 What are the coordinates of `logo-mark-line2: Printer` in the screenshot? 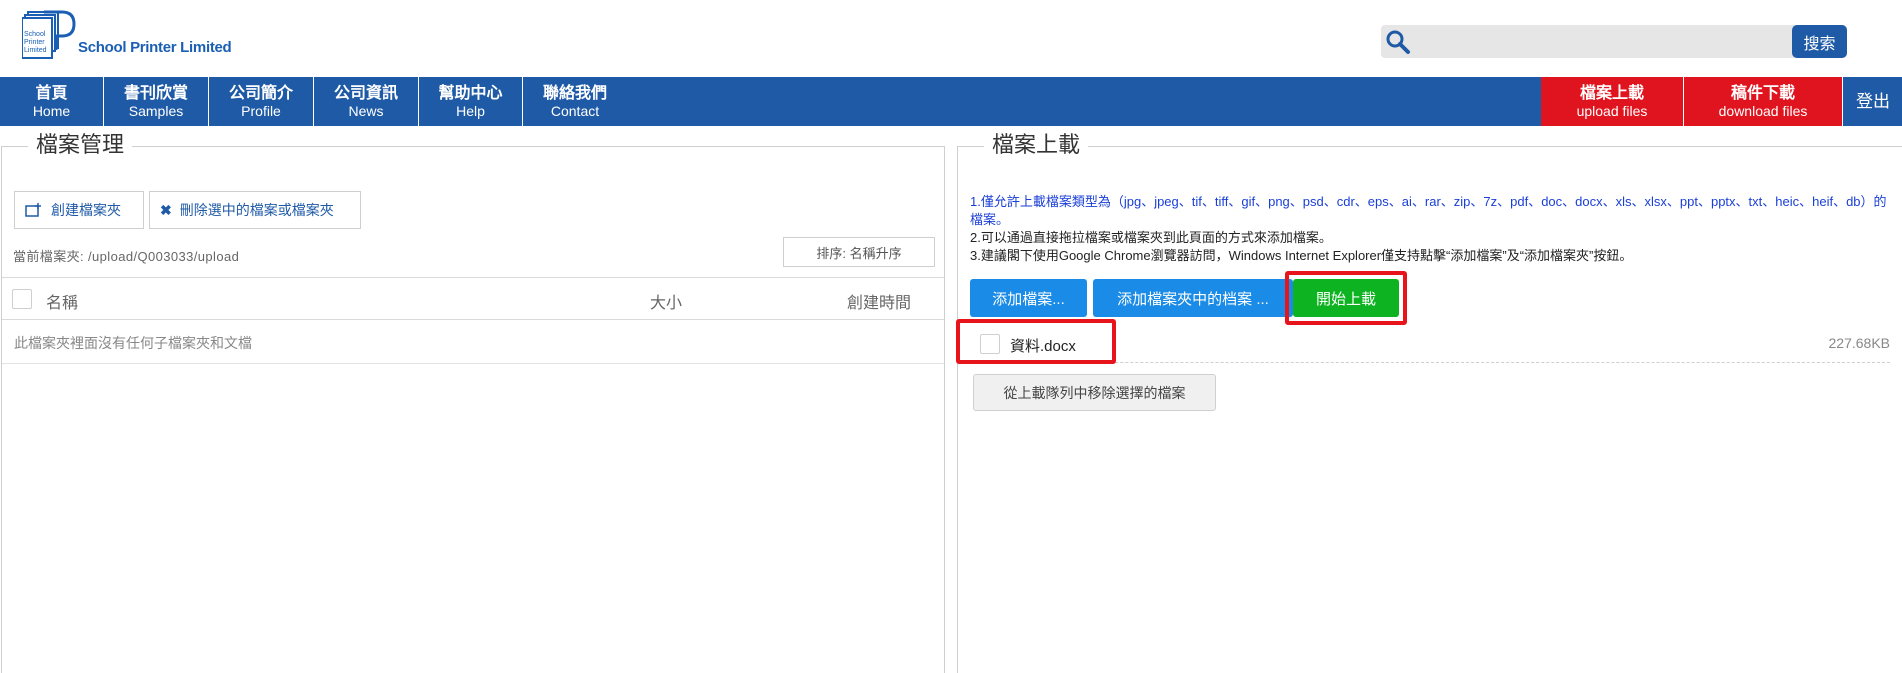 It's located at (34, 42).